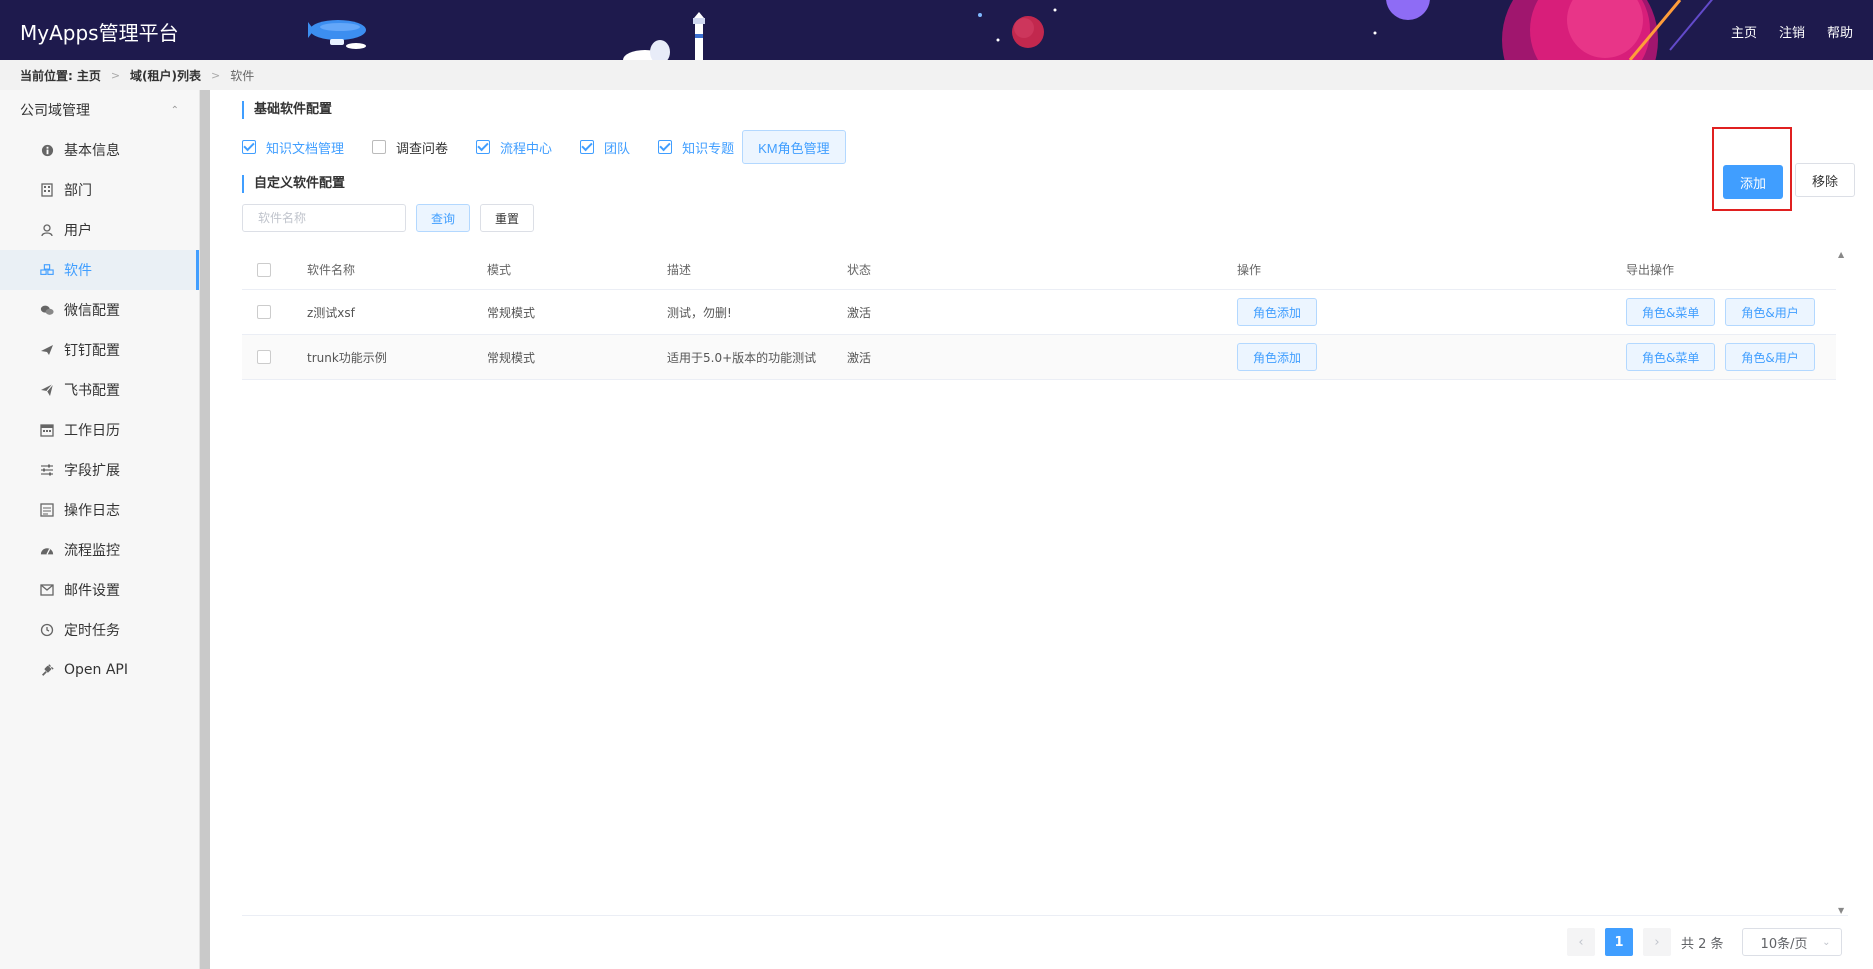  Describe the element at coordinates (47, 470) in the screenshot. I see `sliders-icon` at that location.